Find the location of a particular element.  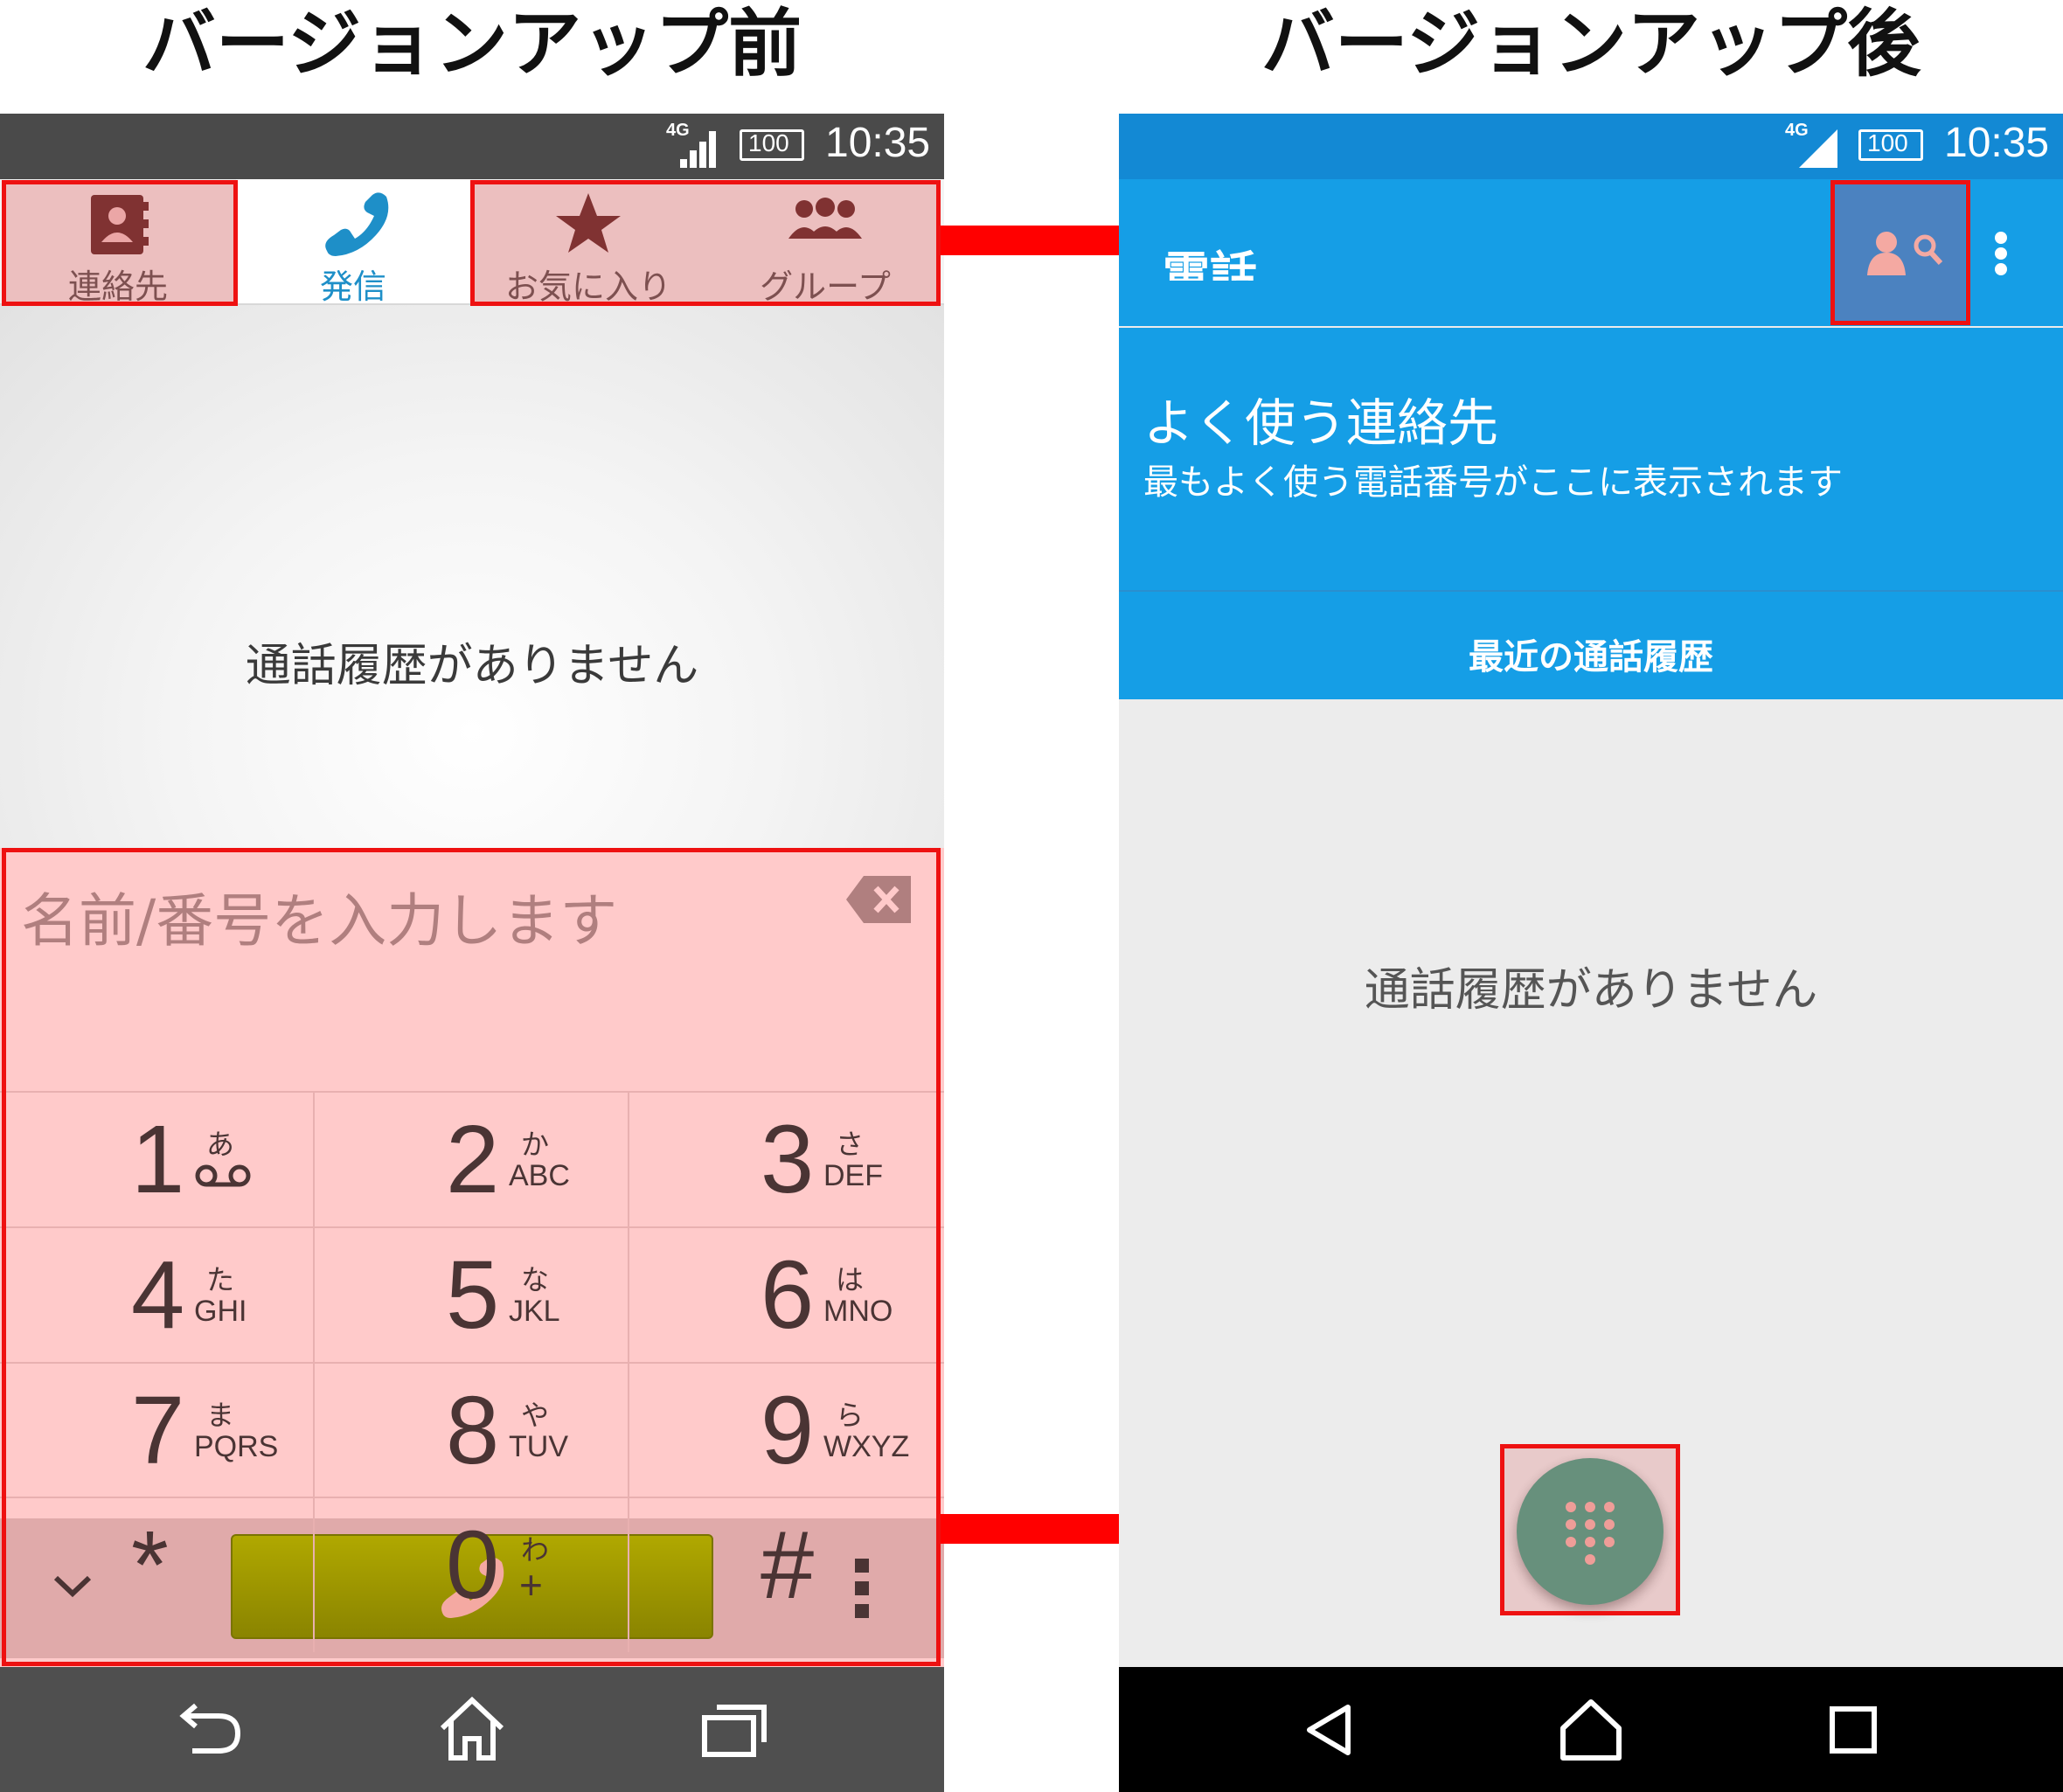

tab-dial: 発信 is located at coordinates (353, 242).